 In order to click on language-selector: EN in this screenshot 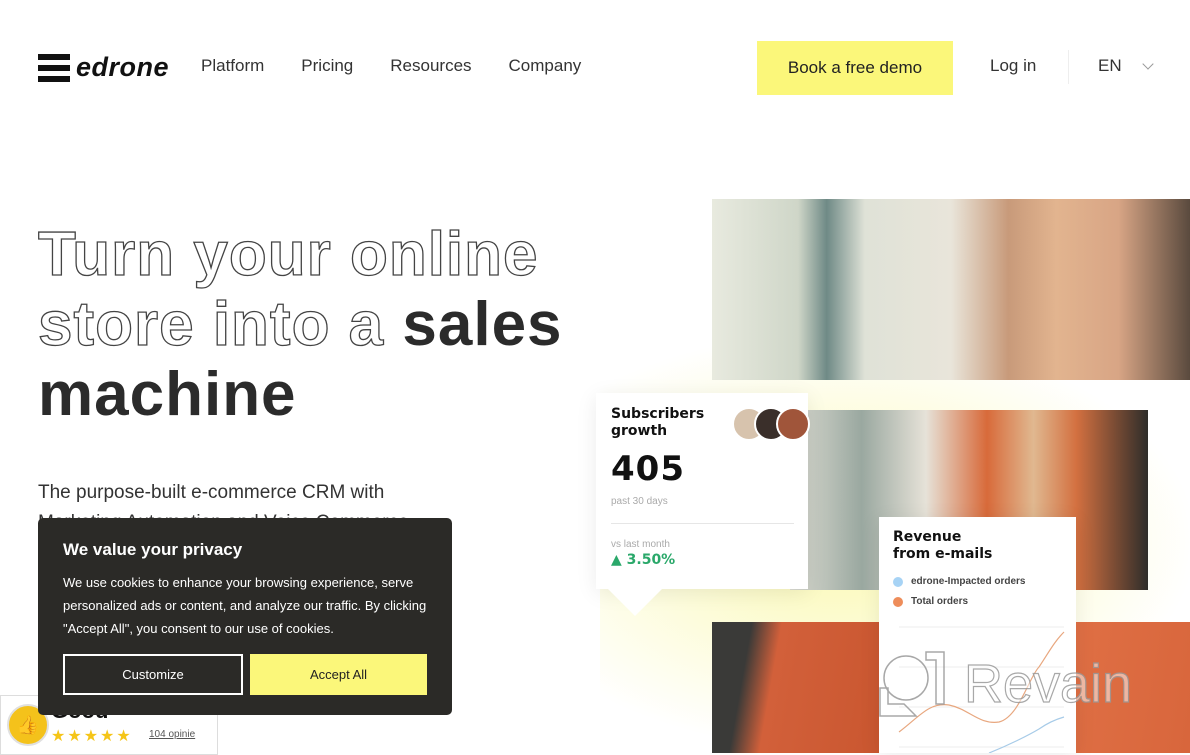, I will do `click(1126, 66)`.